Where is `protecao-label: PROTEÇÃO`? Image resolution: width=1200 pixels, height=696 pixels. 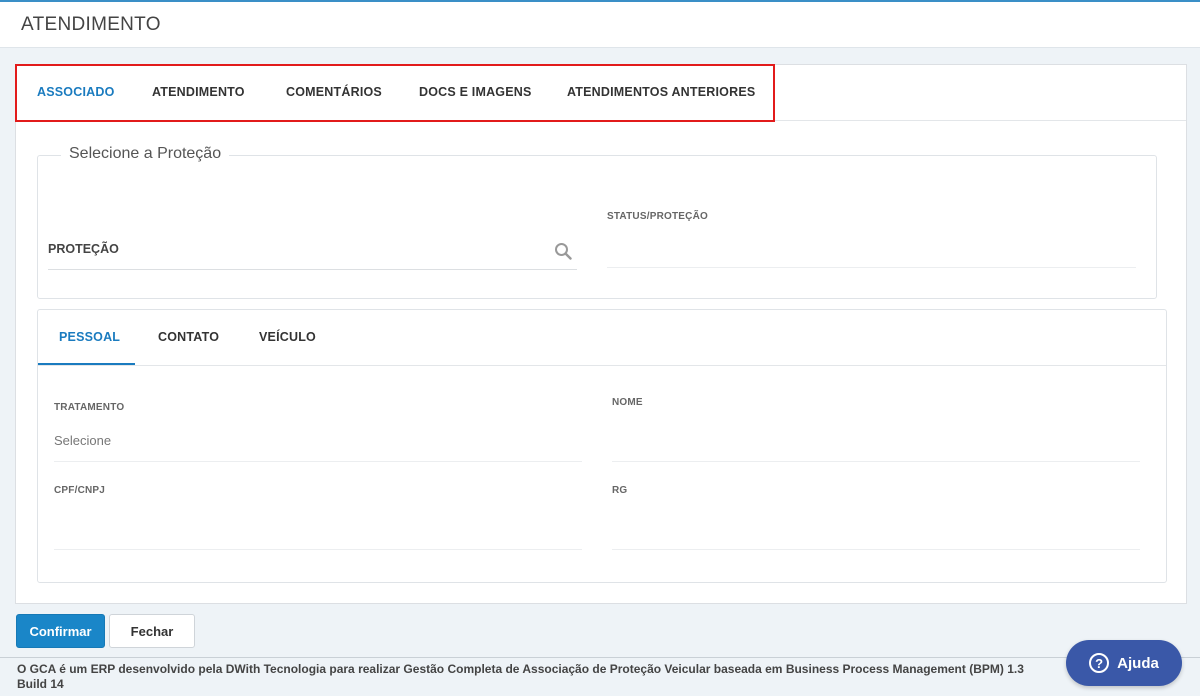 protecao-label: PROTEÇÃO is located at coordinates (83, 249).